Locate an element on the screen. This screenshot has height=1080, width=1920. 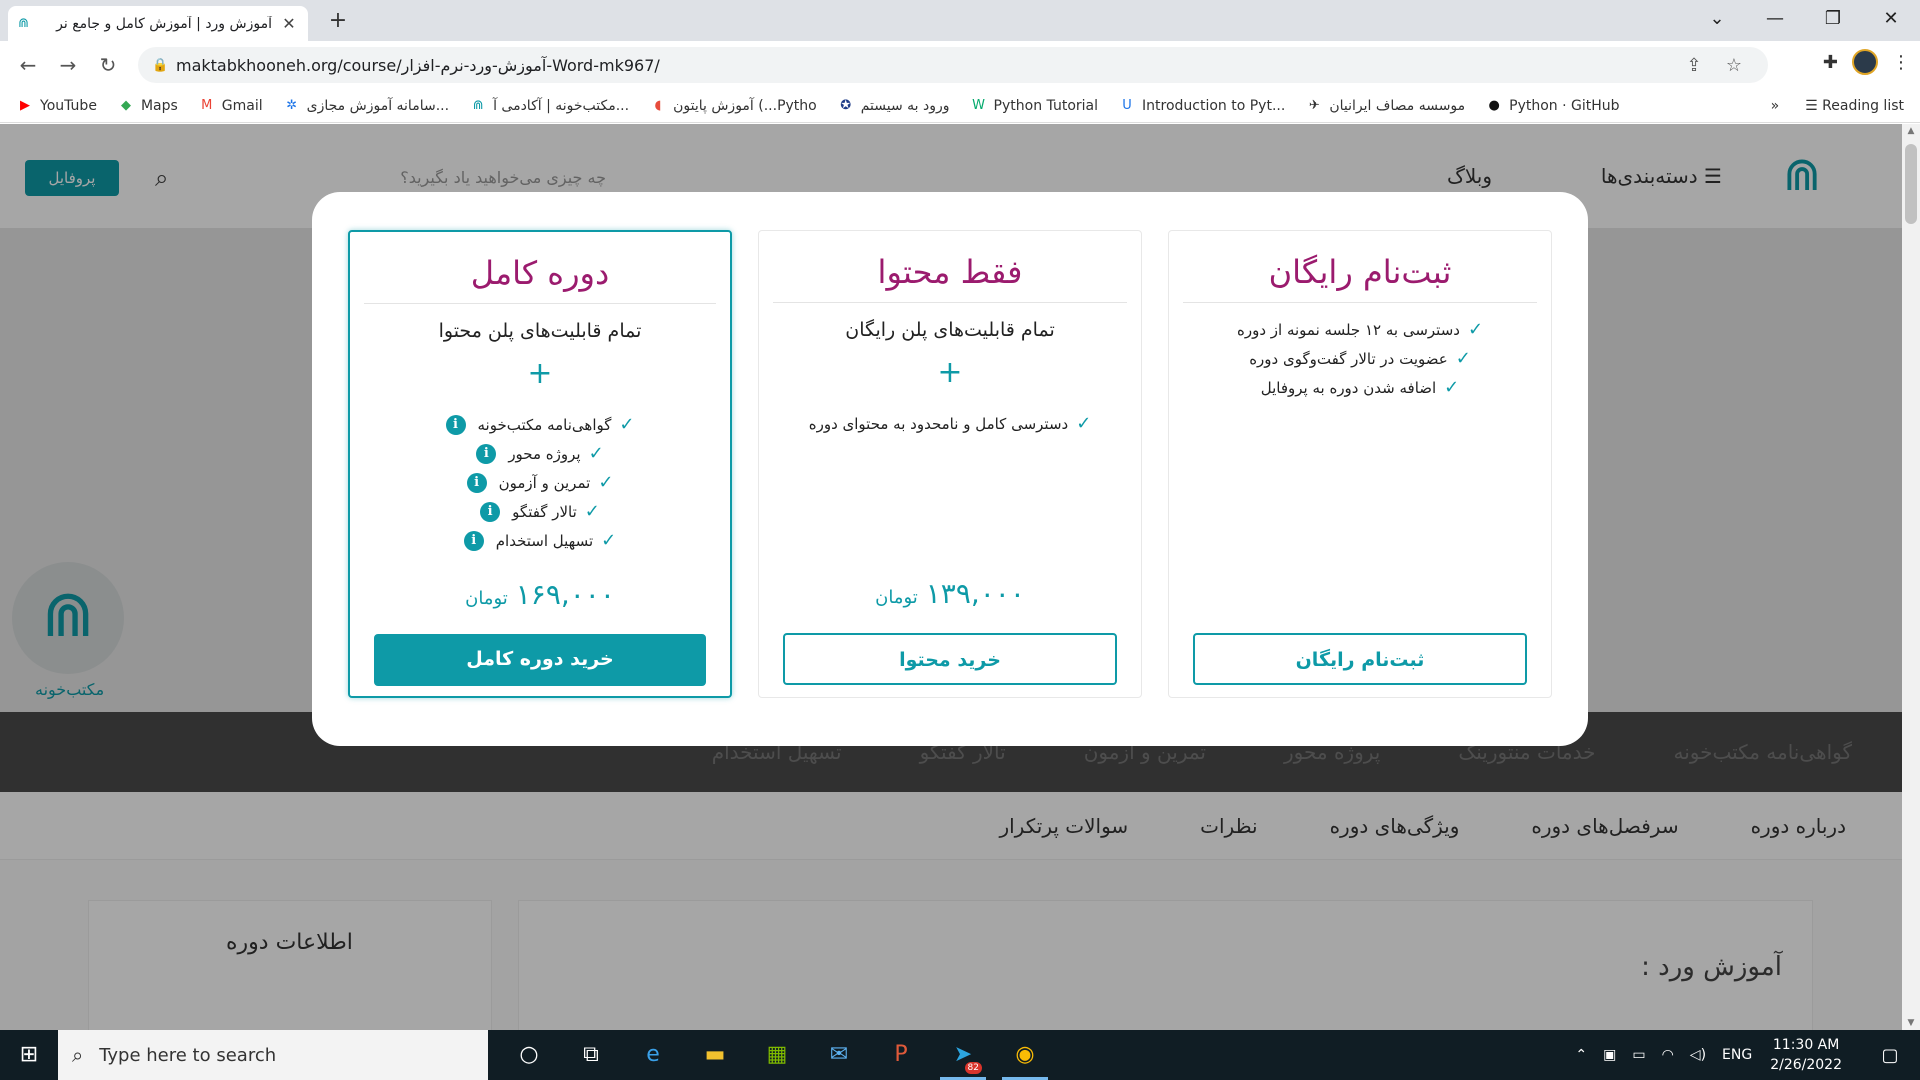
bookmark-item: ✪ ورود به سیستم is located at coordinates (893, 105).